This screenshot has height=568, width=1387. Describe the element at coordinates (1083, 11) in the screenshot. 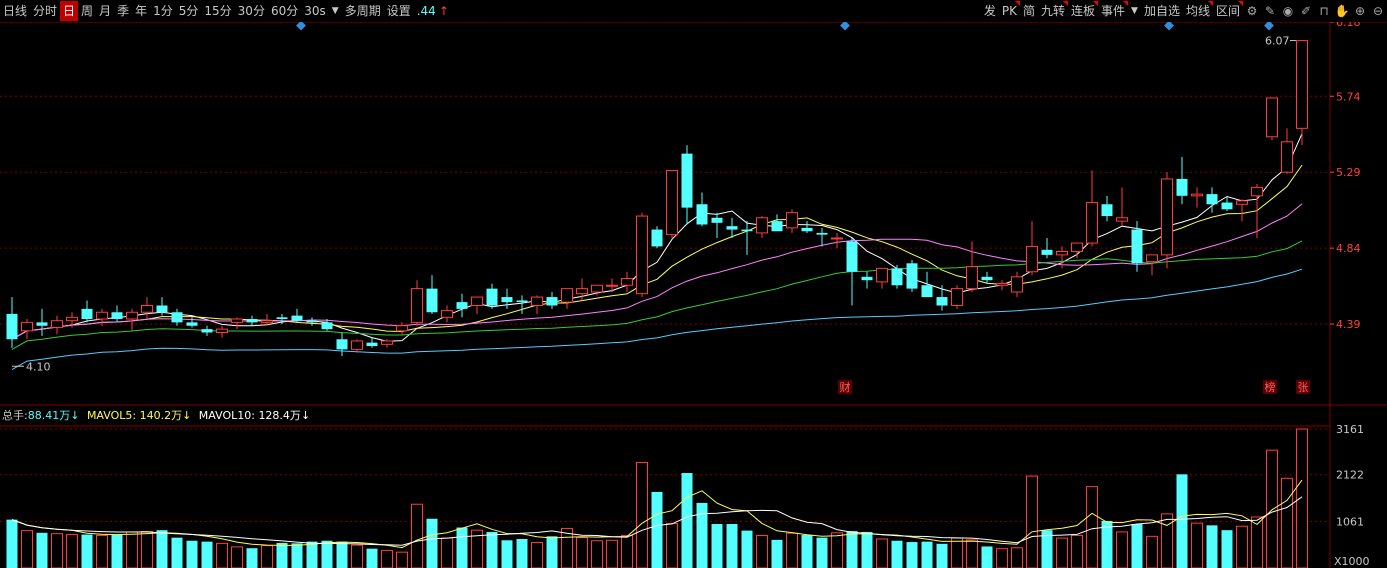

I see `toolbar-right-item-4: 连板` at that location.